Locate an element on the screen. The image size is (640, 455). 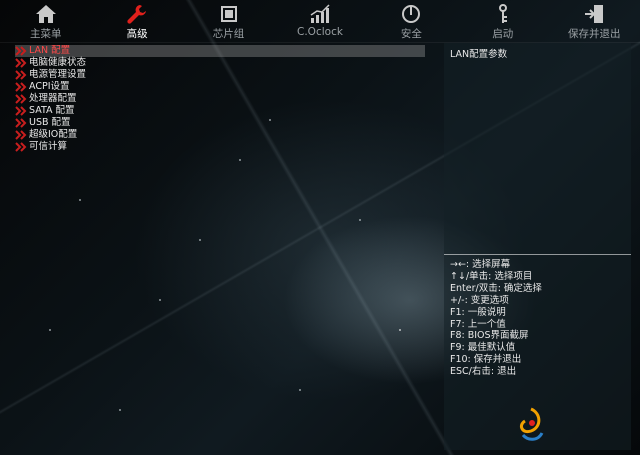
help-line: ESC/右击: 退出 is located at coordinates (483, 372).